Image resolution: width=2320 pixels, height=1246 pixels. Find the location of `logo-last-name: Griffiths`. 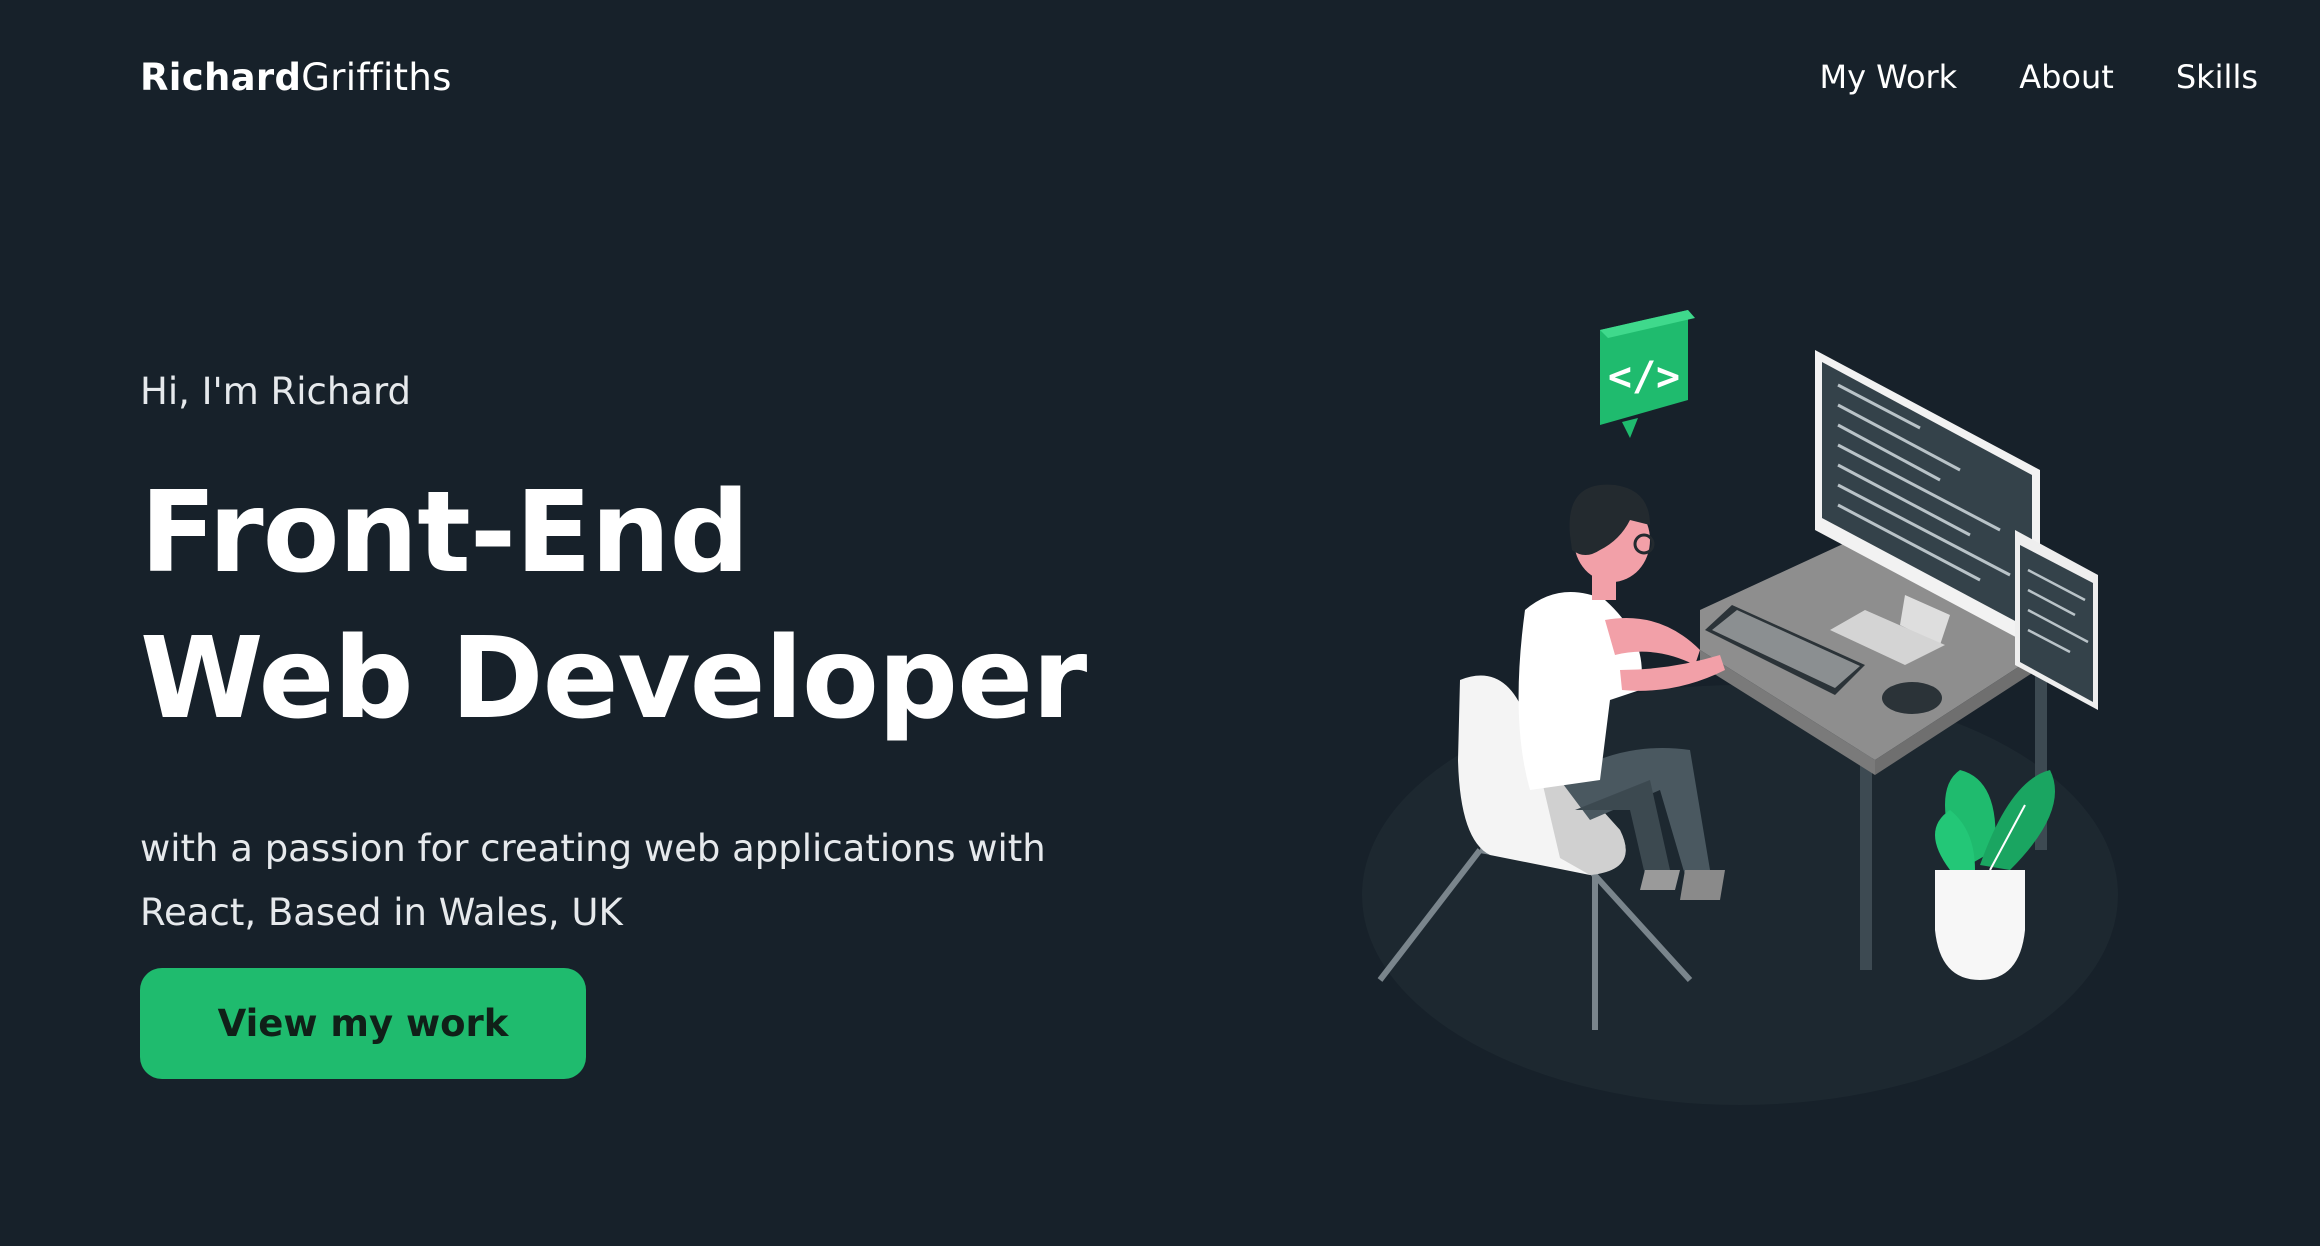

logo-last-name: Griffiths is located at coordinates (376, 77).